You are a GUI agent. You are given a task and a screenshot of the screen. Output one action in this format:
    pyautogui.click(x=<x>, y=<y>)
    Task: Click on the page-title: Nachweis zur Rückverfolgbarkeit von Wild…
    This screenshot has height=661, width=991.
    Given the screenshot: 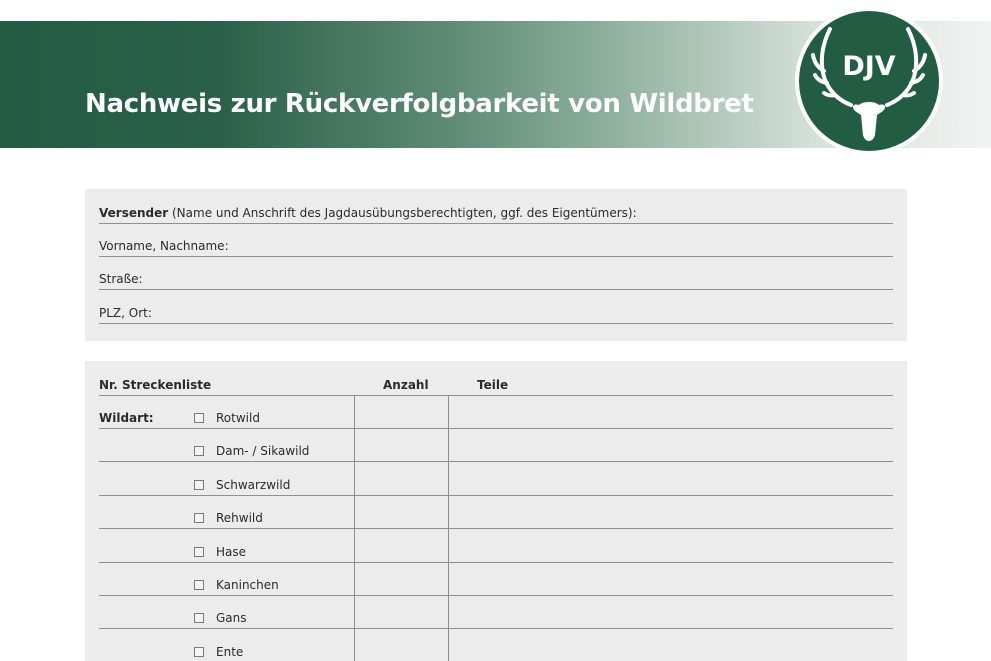 What is the action you would take?
    pyautogui.click(x=419, y=104)
    